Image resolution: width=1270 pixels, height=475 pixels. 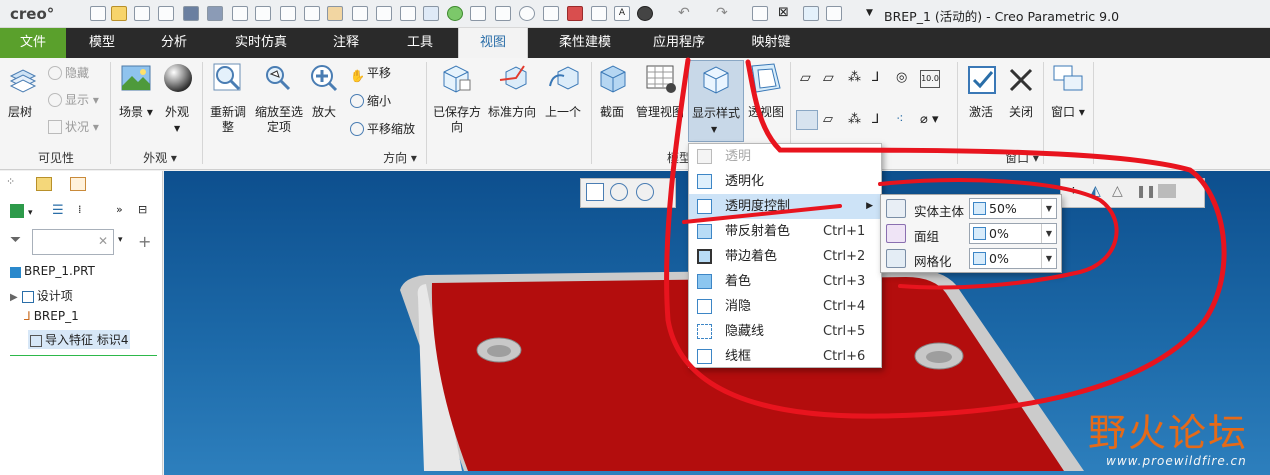 I want to click on tree-search-input: ✕, so click(x=73, y=242).